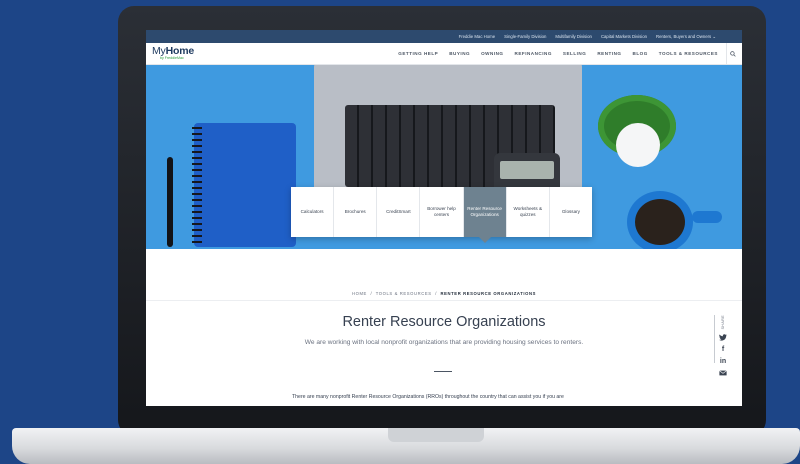  What do you see at coordinates (356, 212) in the screenshot?
I see `tile-brochures: Brochures` at bounding box center [356, 212].